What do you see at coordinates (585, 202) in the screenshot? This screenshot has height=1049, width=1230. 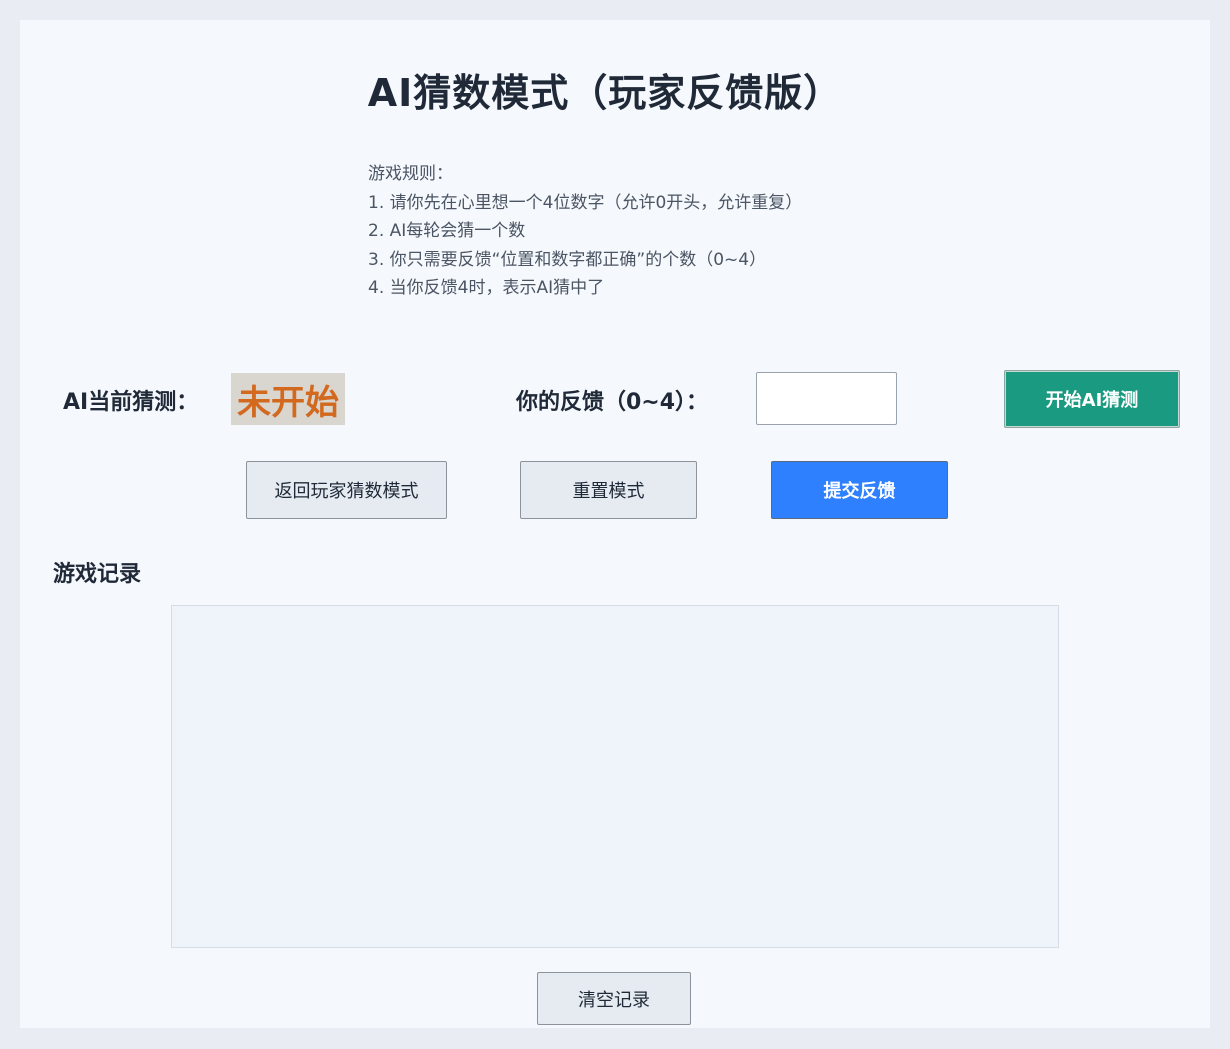 I see `rule-item: 1. 请你先在心里想一个4位数字（允许0开头，允许重复）` at bounding box center [585, 202].